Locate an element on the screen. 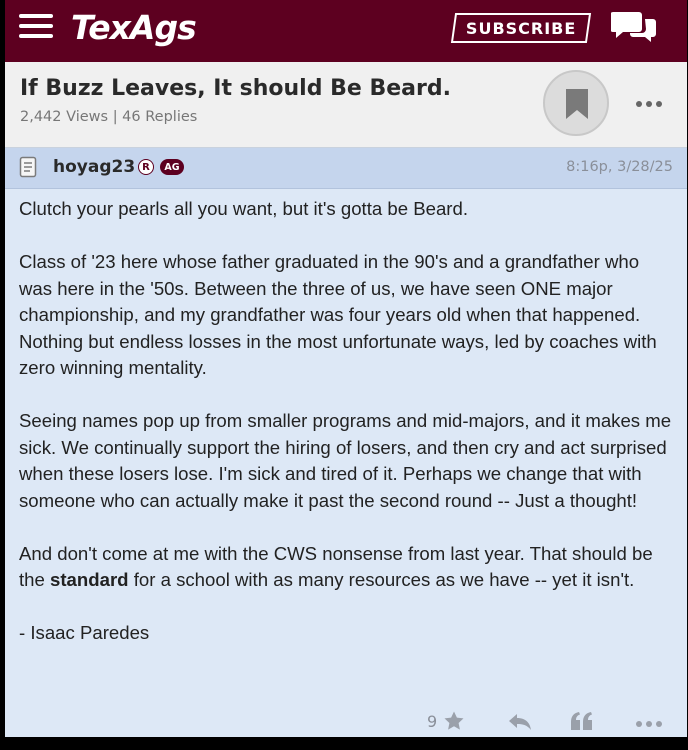 The width and height of the screenshot is (688, 750). subscribe-label: SUBSCRIBE is located at coordinates (521, 28).